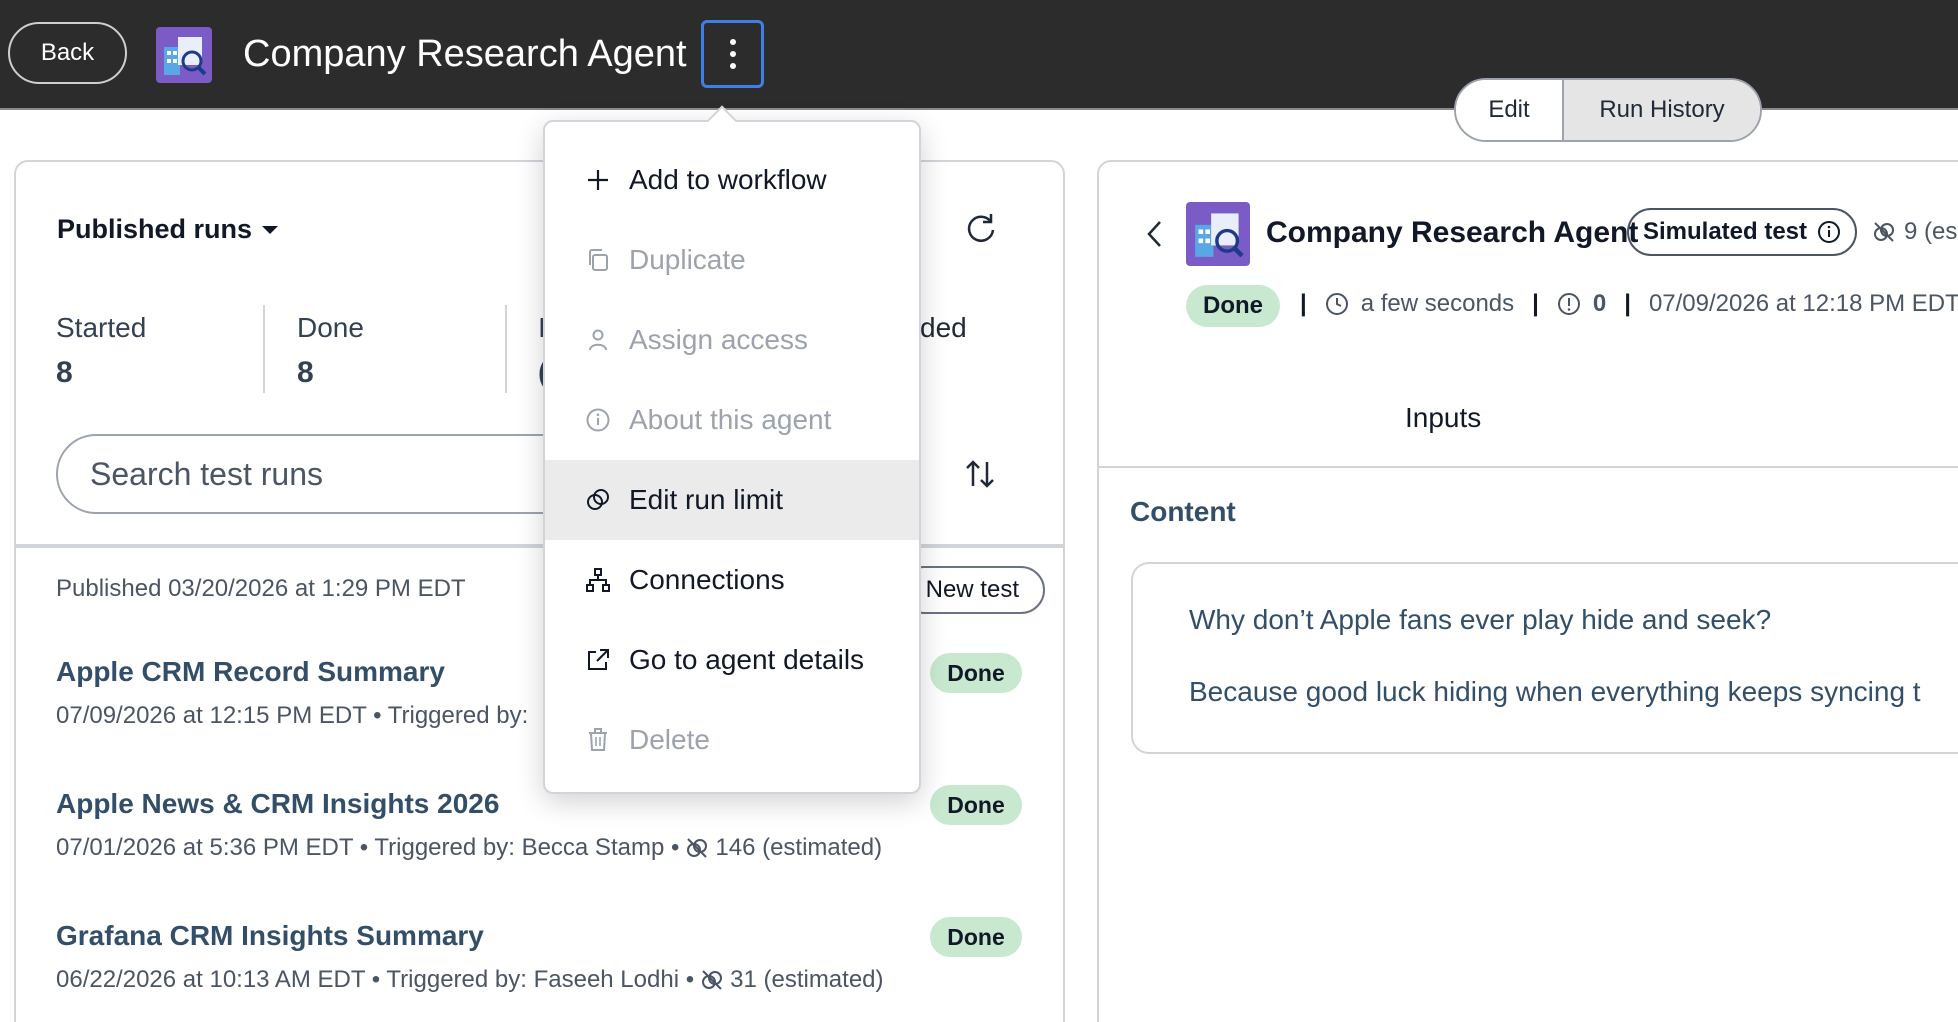 This screenshot has height=1022, width=1958. What do you see at coordinates (707, 579) in the screenshot?
I see `menu-item-label: Connections` at bounding box center [707, 579].